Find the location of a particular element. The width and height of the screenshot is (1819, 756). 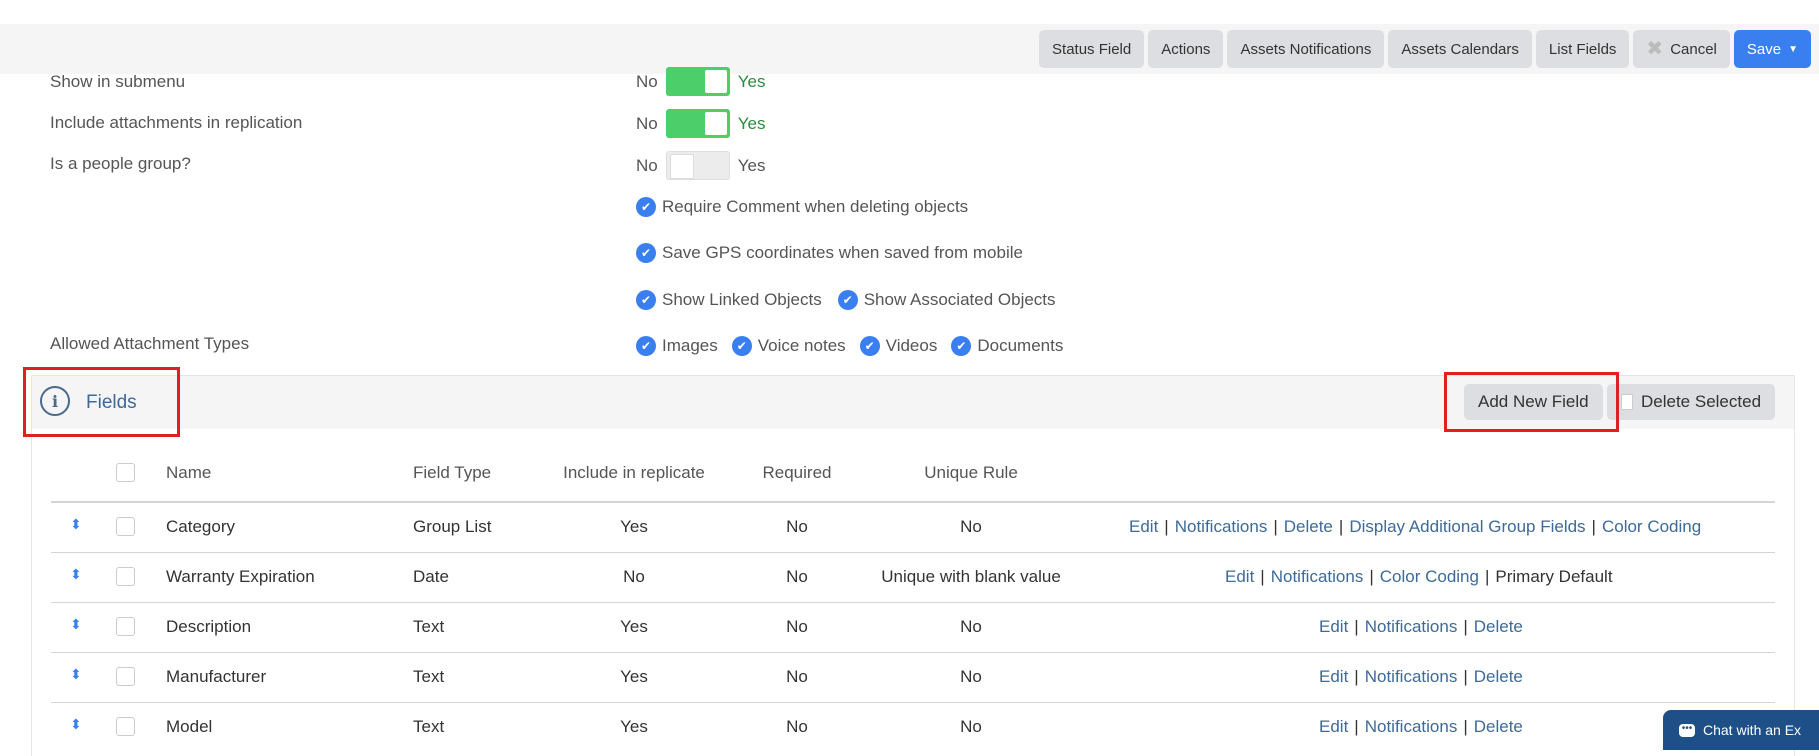

show-in-submenu-toggle: No Yes is located at coordinates (700, 81).